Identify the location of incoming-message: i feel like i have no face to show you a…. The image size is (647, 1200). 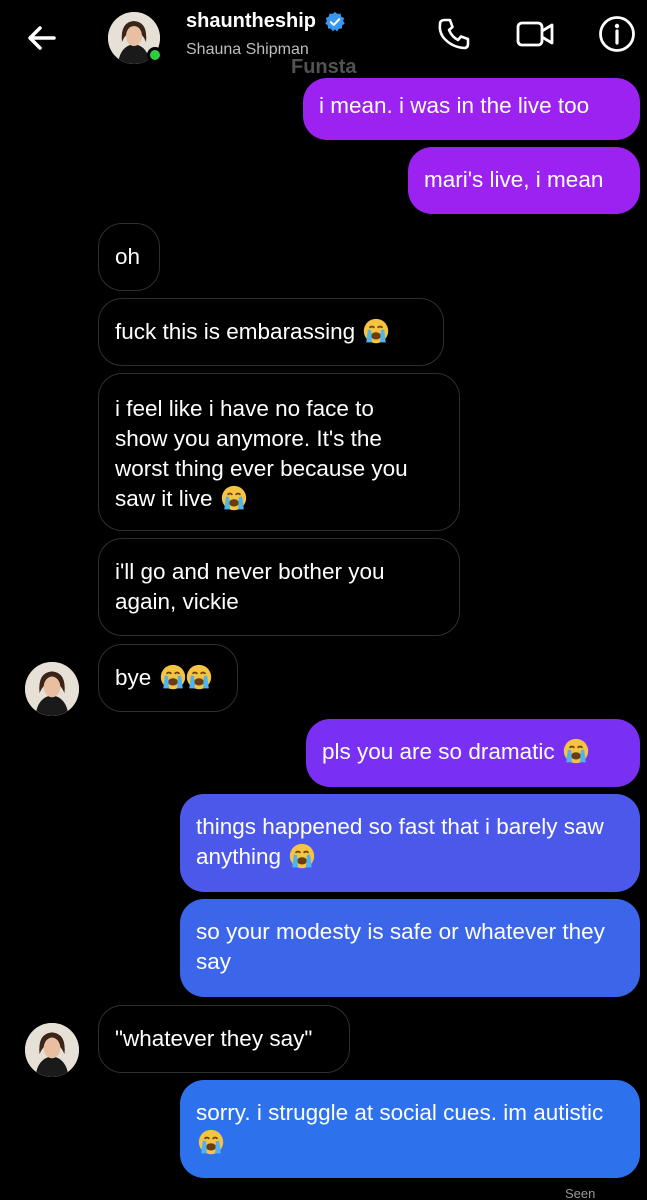
(279, 452).